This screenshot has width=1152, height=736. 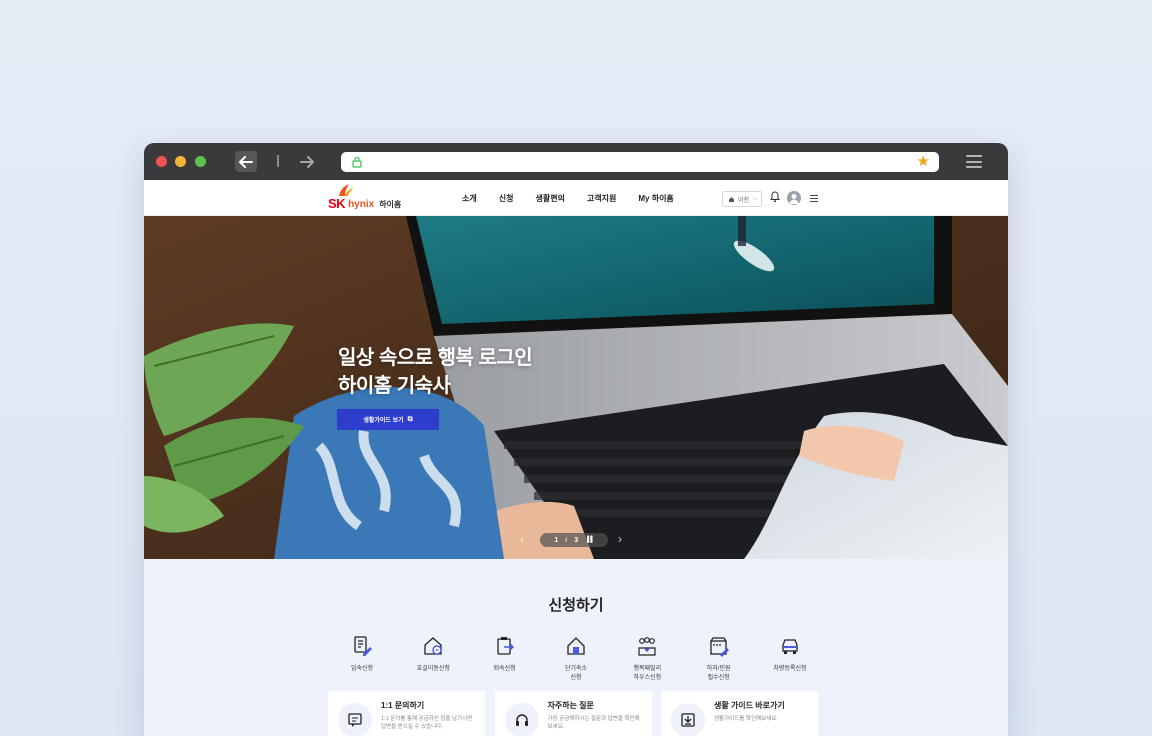 What do you see at coordinates (790, 646) in the screenshot?
I see `car-icon` at bounding box center [790, 646].